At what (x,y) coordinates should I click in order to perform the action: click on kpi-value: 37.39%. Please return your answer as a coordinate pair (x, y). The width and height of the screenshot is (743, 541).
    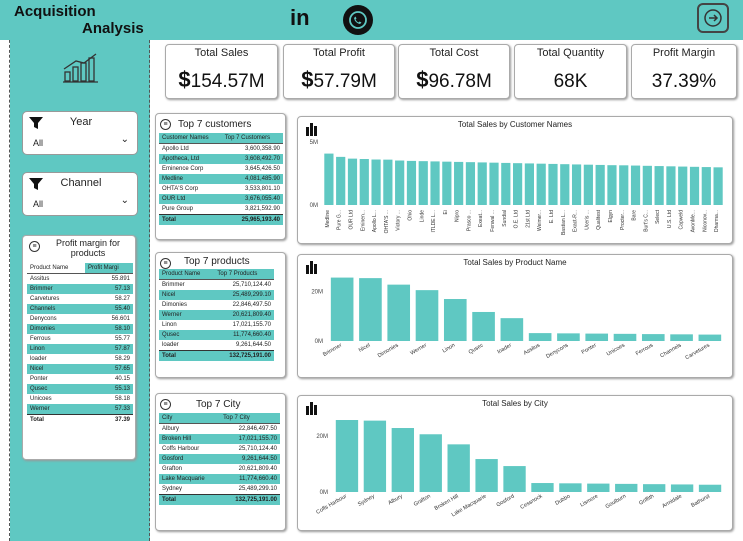
    Looking at the image, I should click on (684, 81).